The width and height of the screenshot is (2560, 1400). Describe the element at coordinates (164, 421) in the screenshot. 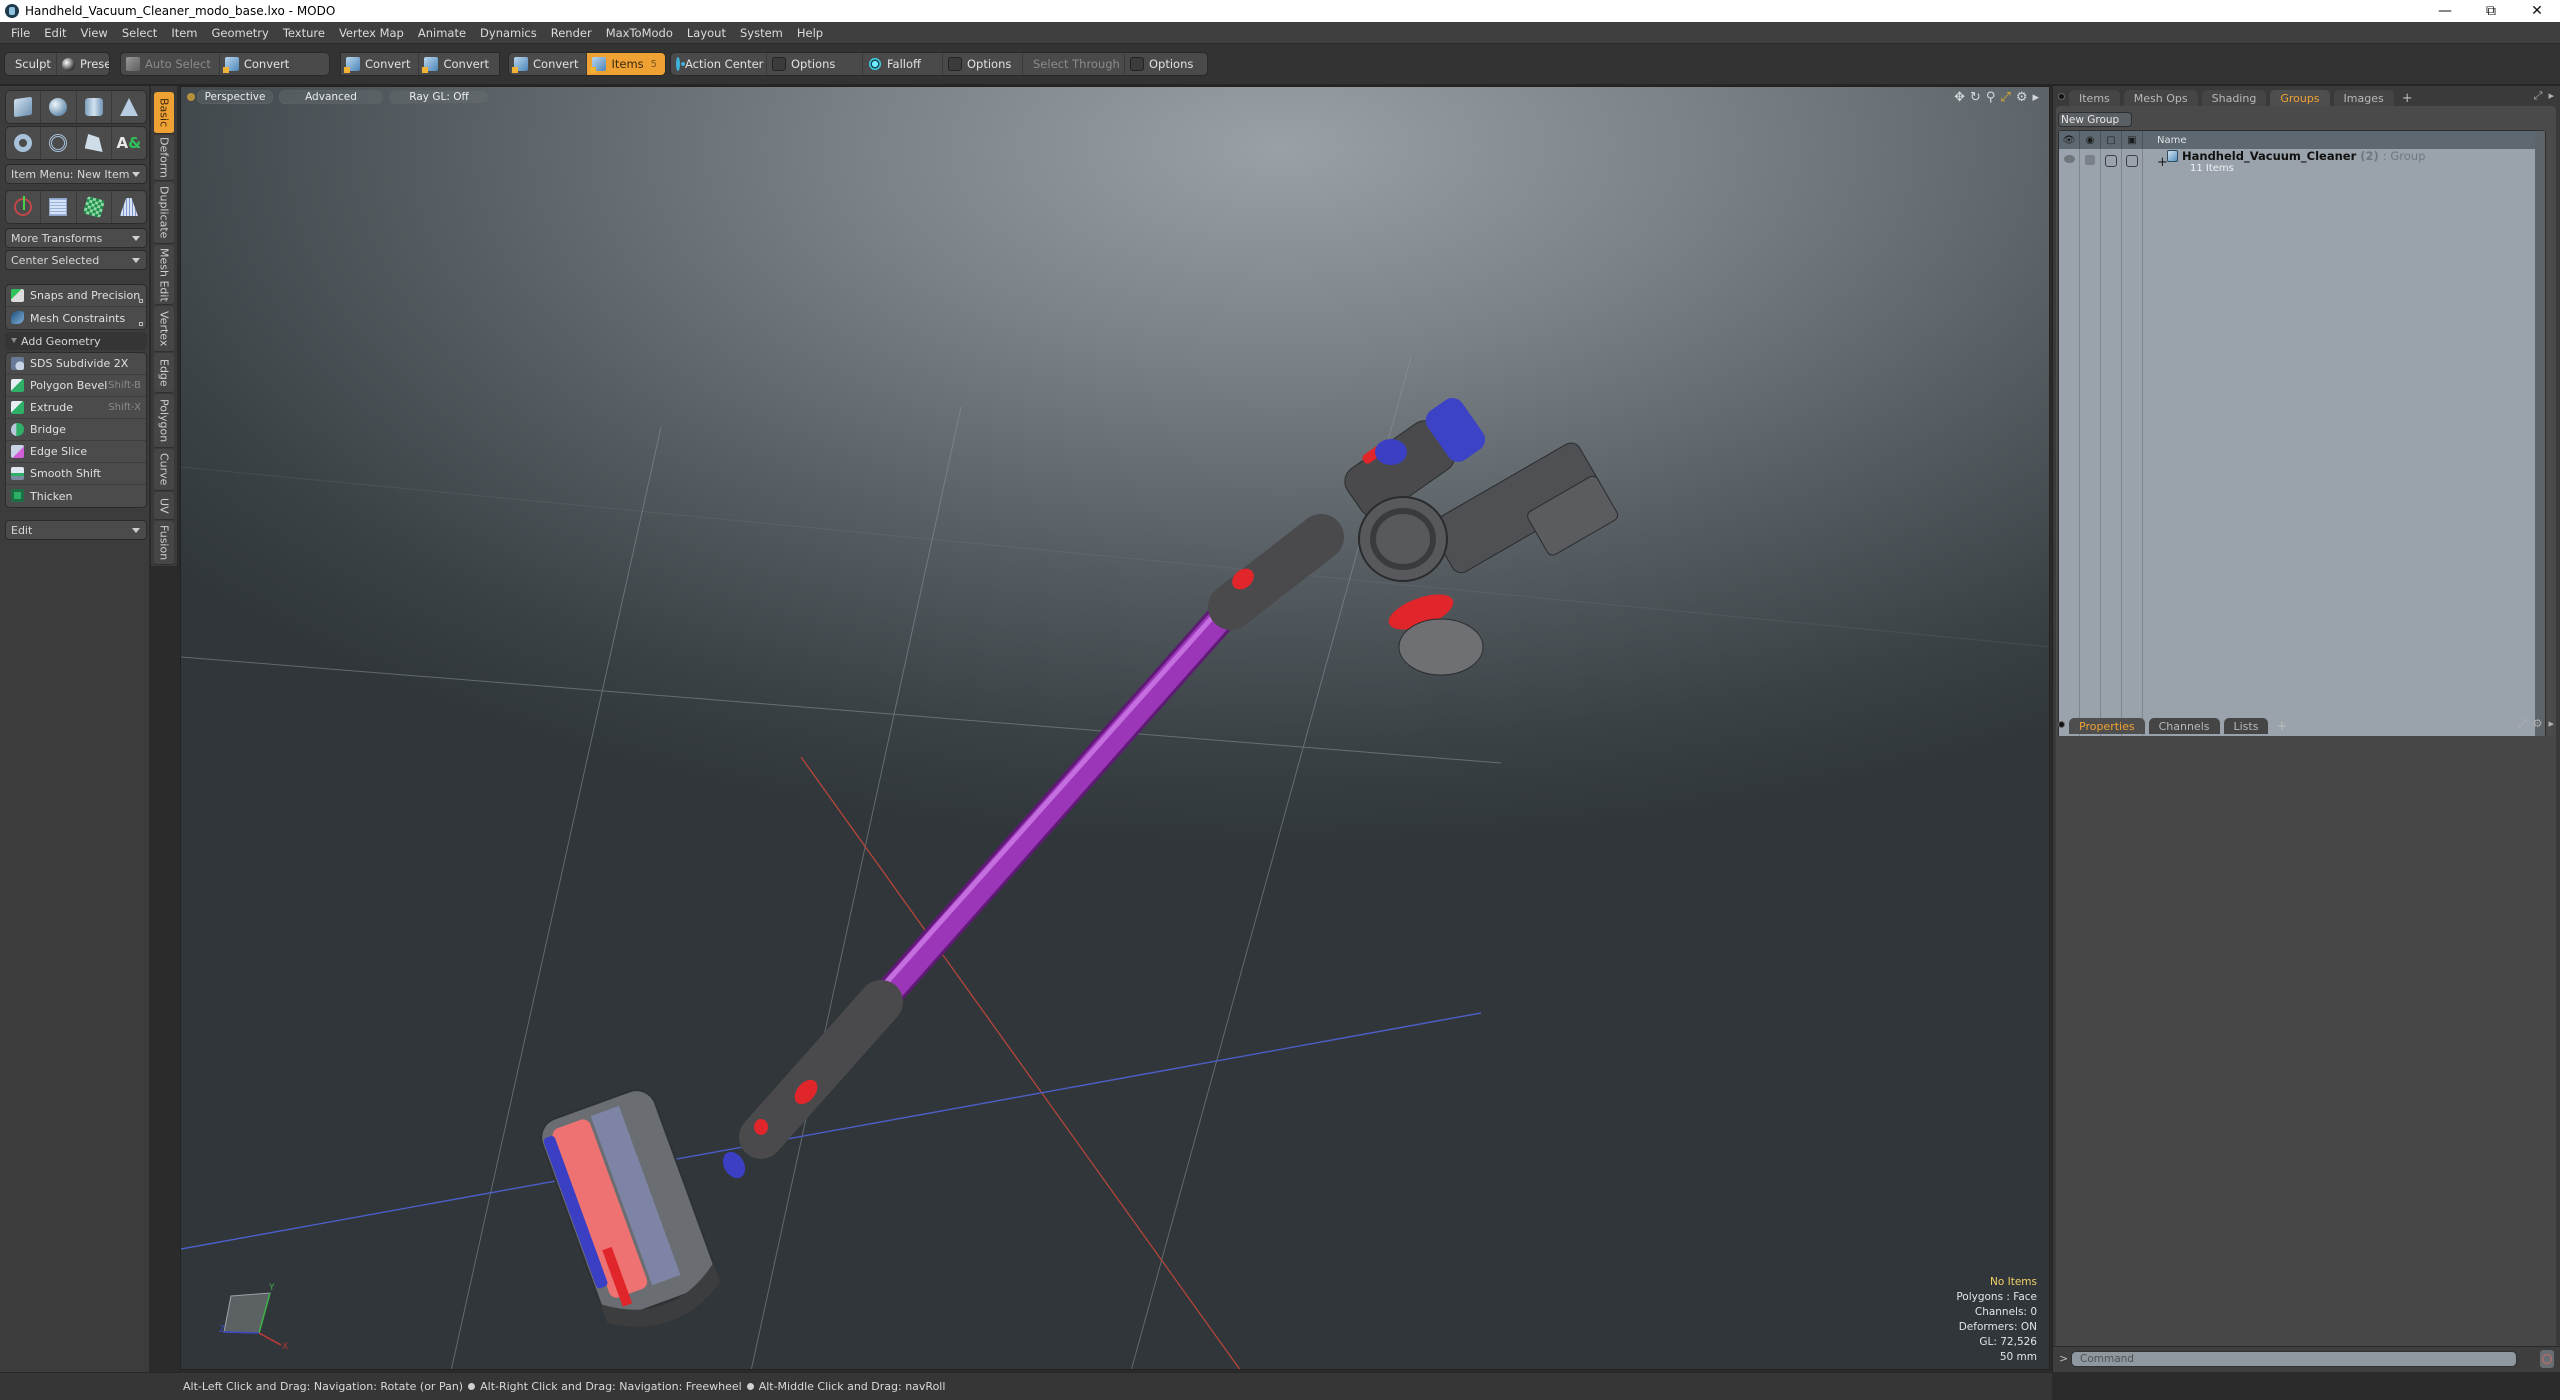

I see `tab-polygon: Polygon` at that location.